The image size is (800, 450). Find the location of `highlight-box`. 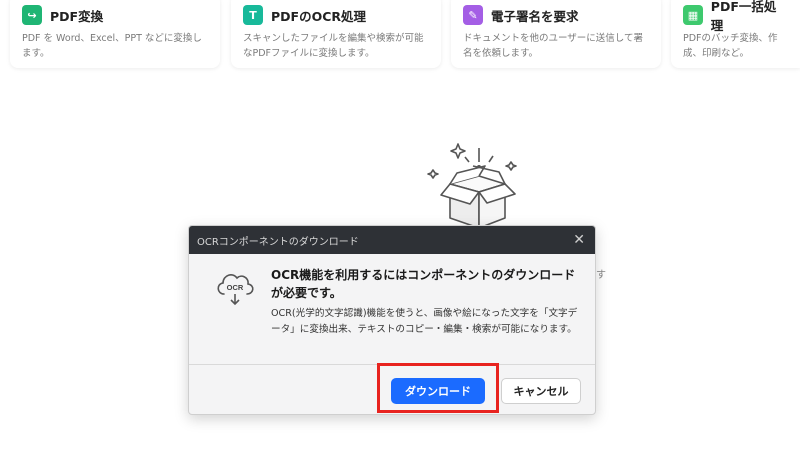

highlight-box is located at coordinates (438, 388).